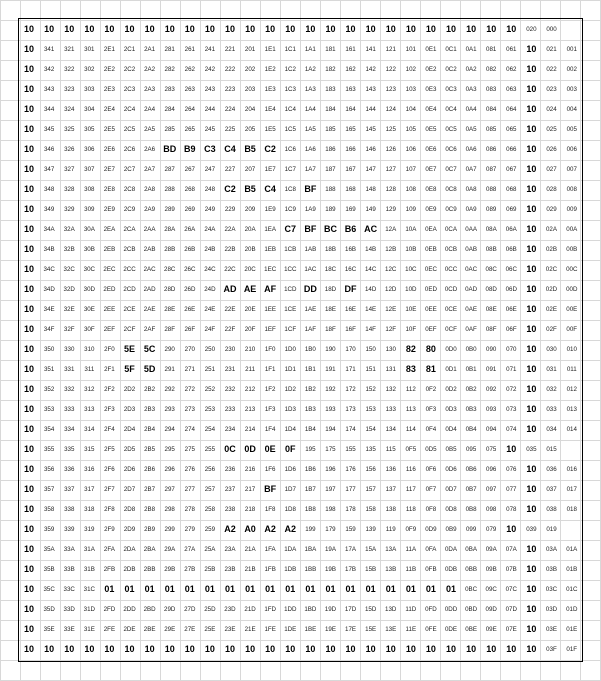 This screenshot has height=681, width=601. What do you see at coordinates (571, 129) in the screenshot?
I see `code-cell: 005` at bounding box center [571, 129].